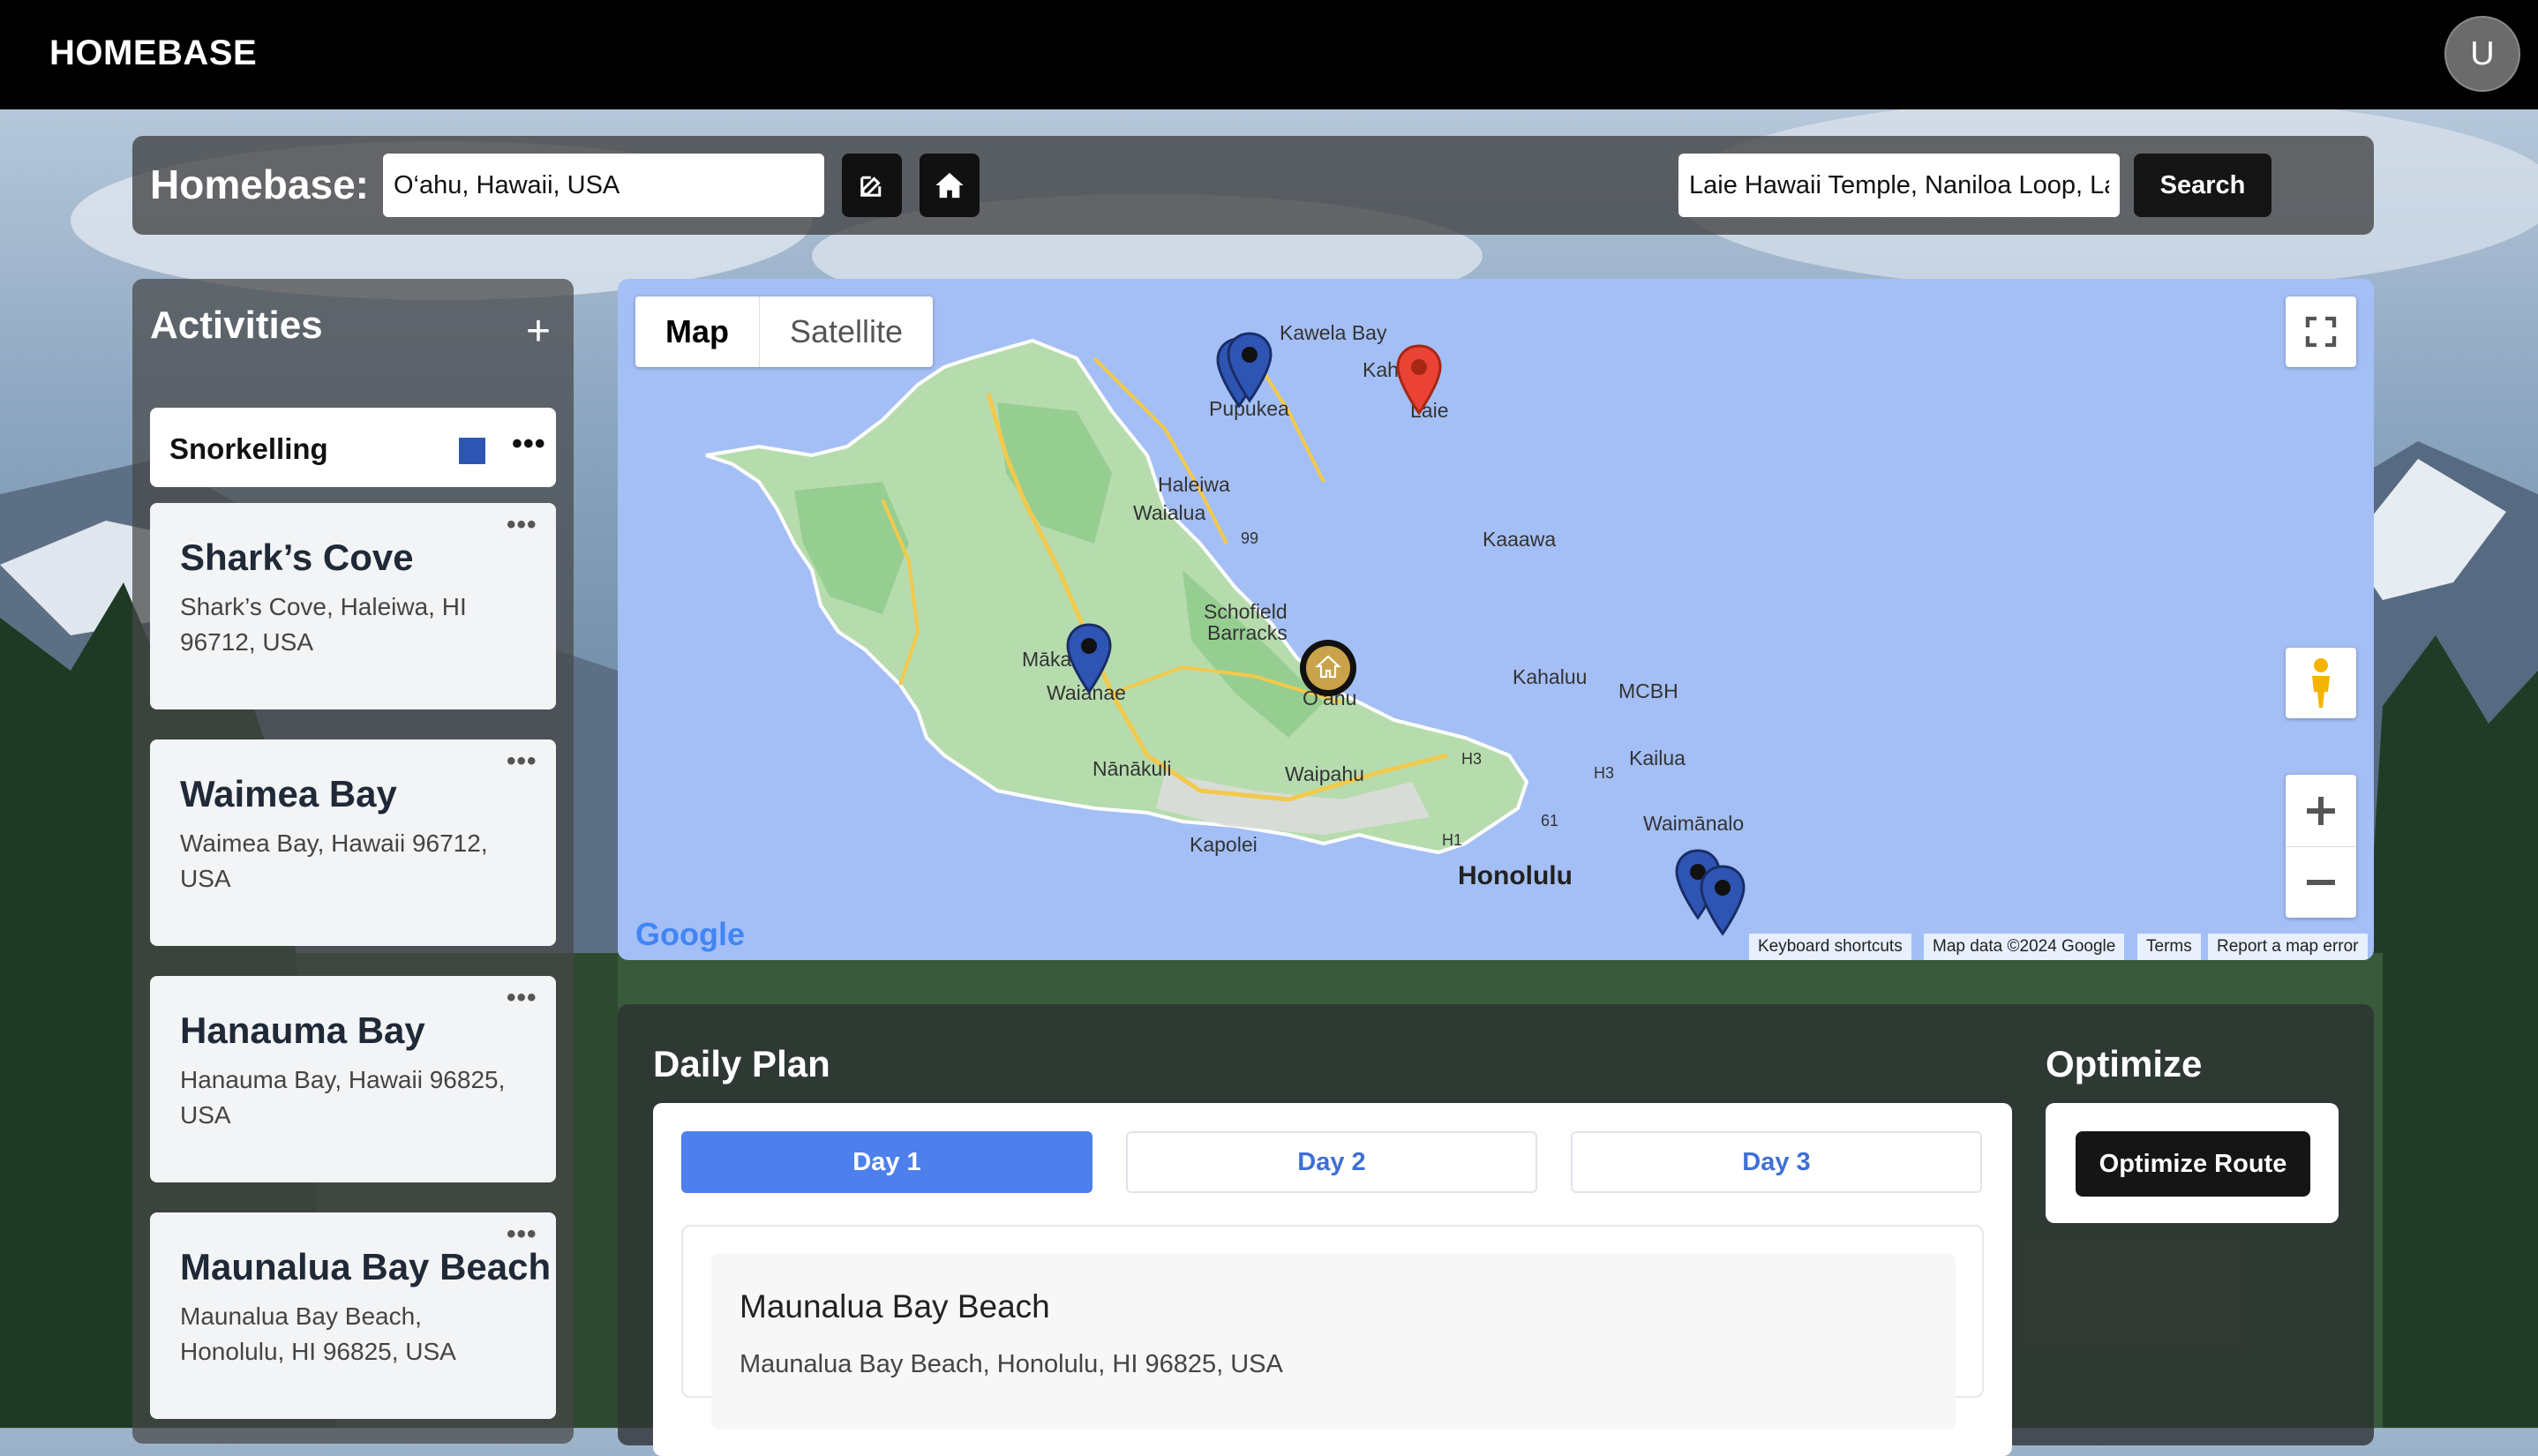 The image size is (2538, 1456). Describe the element at coordinates (2025, 947) in the screenshot. I see `attribution-map-data: Map data ©2024 Google` at that location.